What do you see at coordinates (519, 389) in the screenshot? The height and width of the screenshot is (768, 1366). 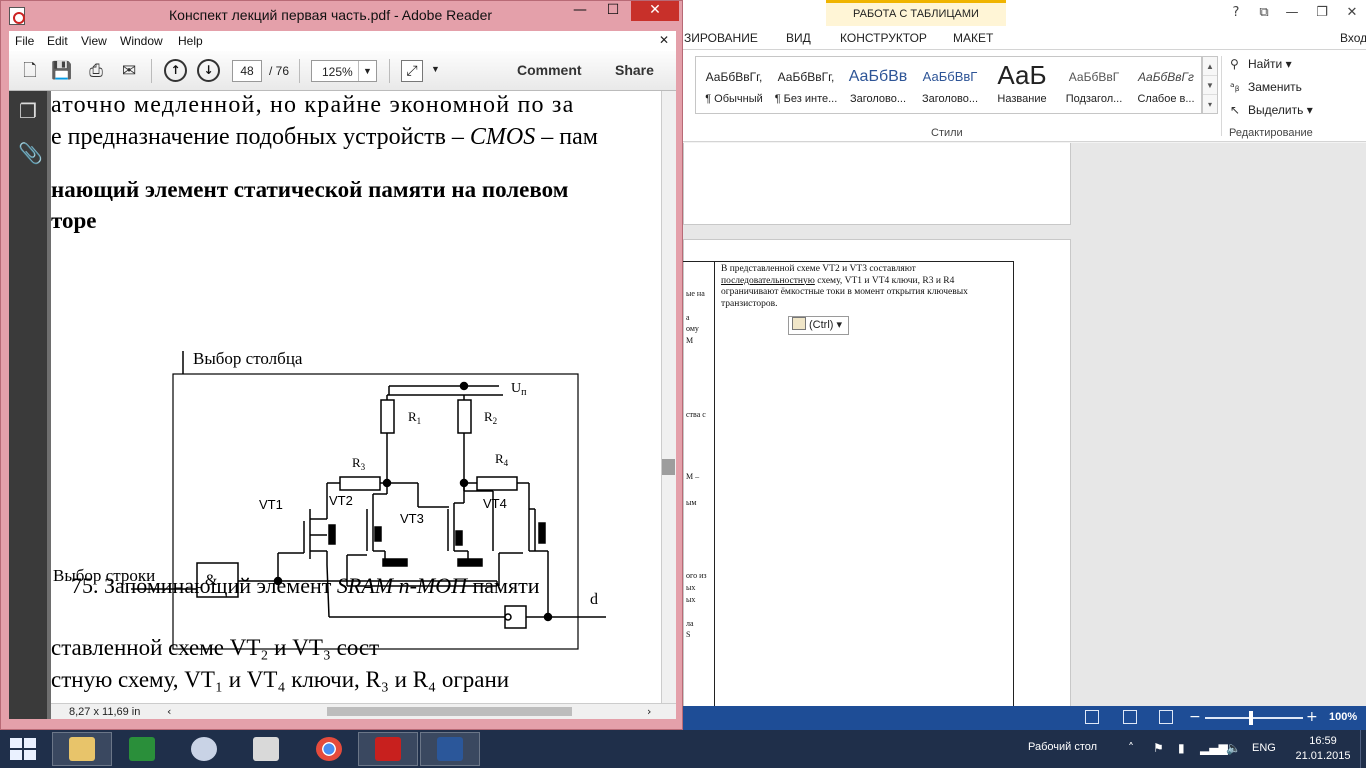 I see `supply-label: Uп` at bounding box center [519, 389].